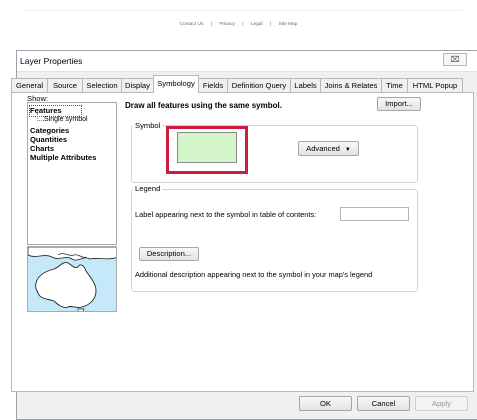 The width and height of the screenshot is (477, 420). Describe the element at coordinates (66, 119) in the screenshot. I see `tree-item-single-symbol: Single symbol` at that location.